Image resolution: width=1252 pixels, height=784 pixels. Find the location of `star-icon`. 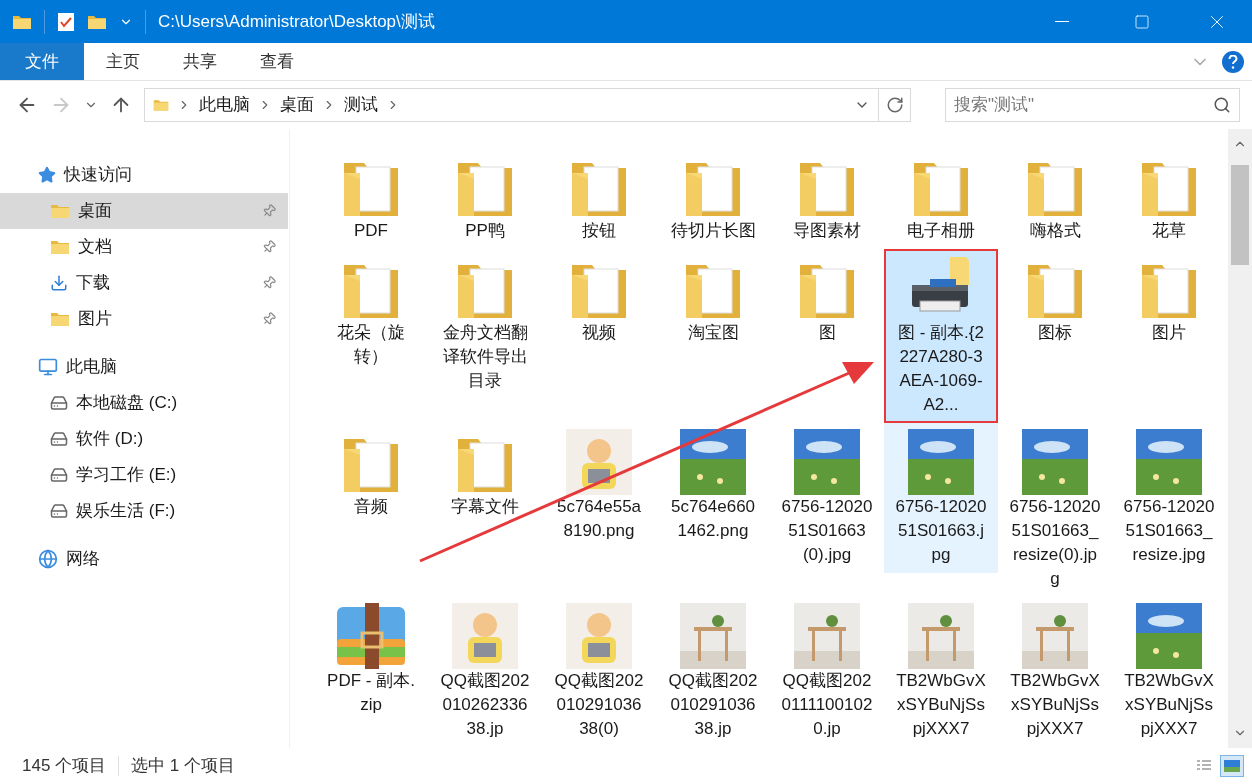

star-icon is located at coordinates (47, 175).